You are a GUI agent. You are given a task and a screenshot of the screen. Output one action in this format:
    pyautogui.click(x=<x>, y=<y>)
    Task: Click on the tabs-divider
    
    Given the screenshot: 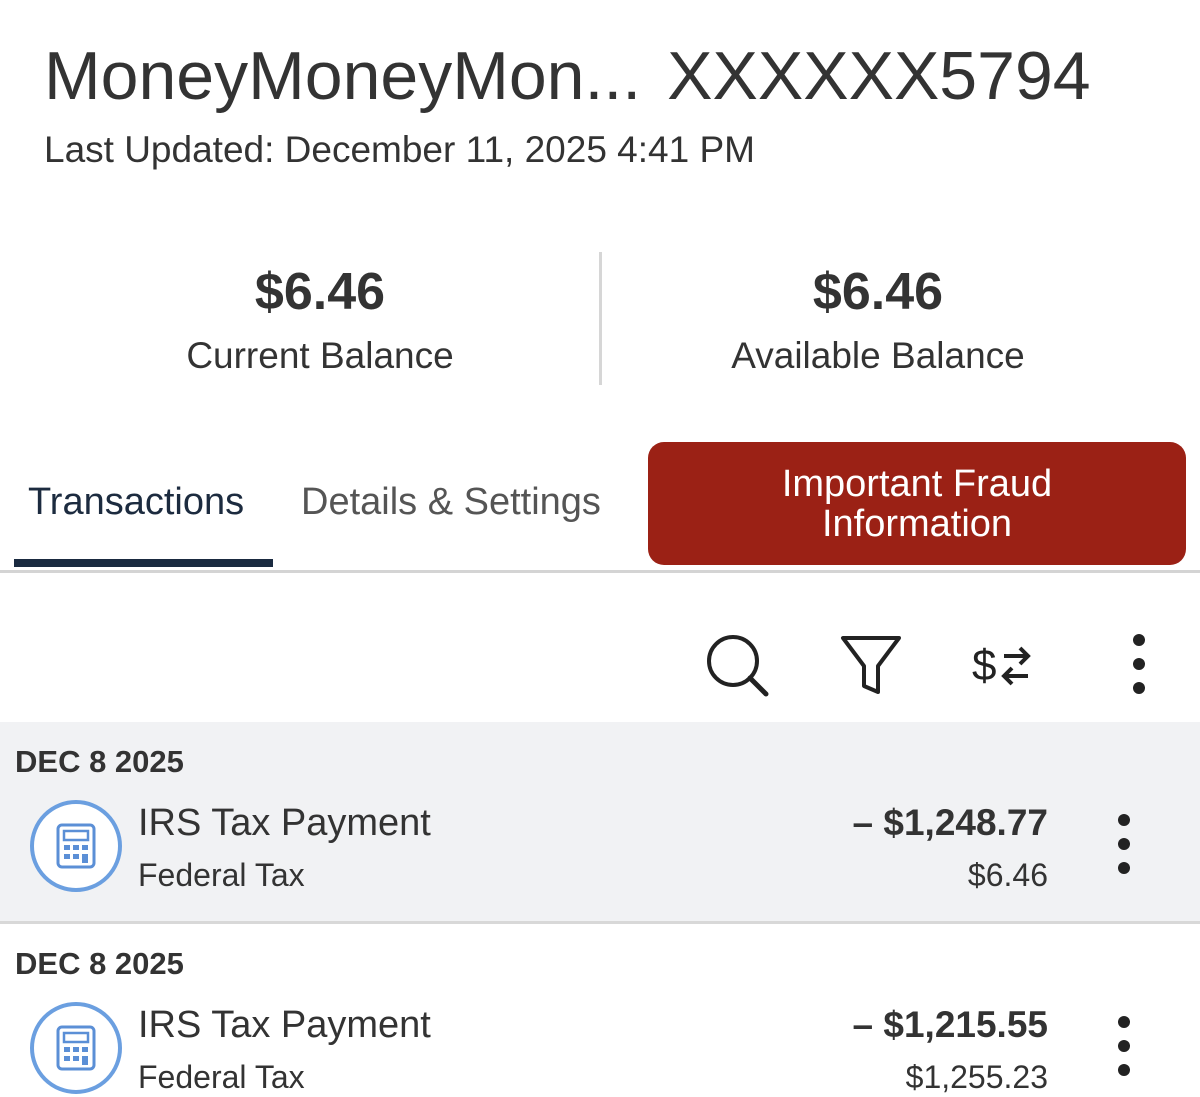 What is the action you would take?
    pyautogui.click(x=600, y=571)
    